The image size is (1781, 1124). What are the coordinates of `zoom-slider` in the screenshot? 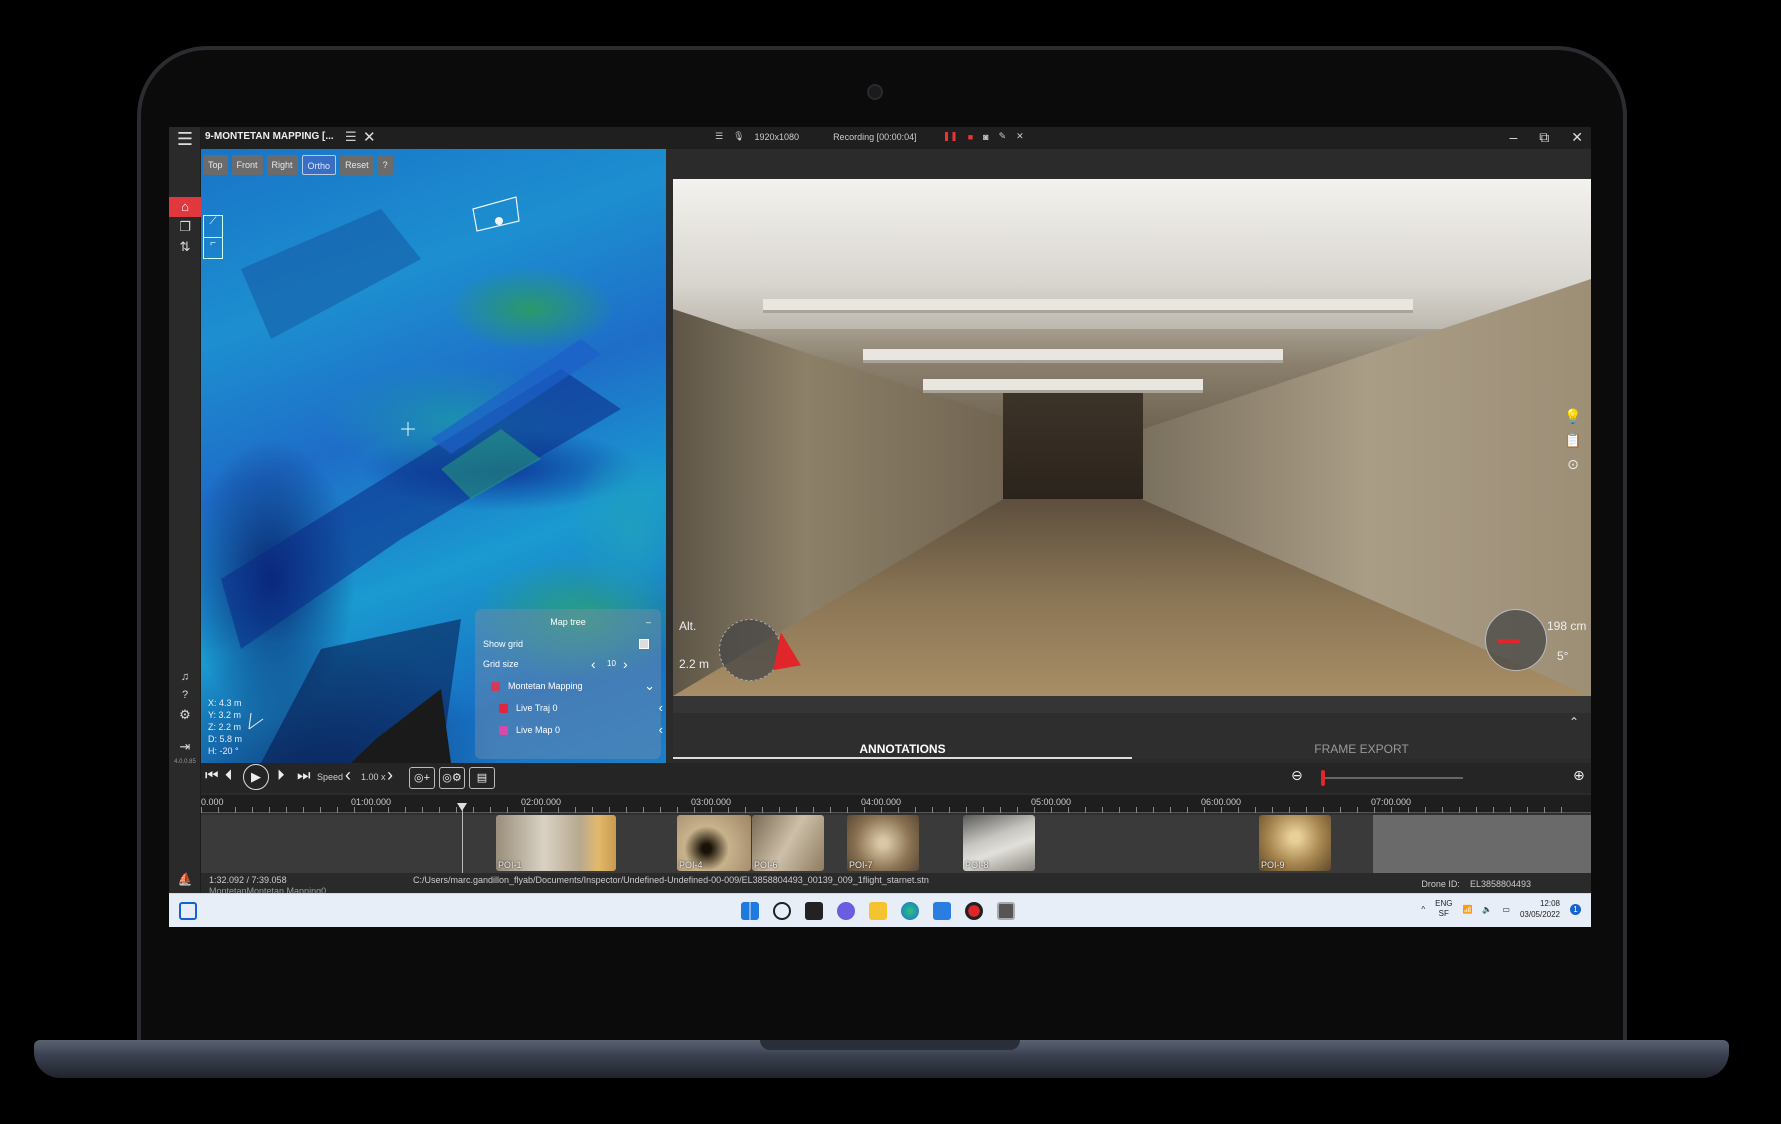 It's located at (1393, 778).